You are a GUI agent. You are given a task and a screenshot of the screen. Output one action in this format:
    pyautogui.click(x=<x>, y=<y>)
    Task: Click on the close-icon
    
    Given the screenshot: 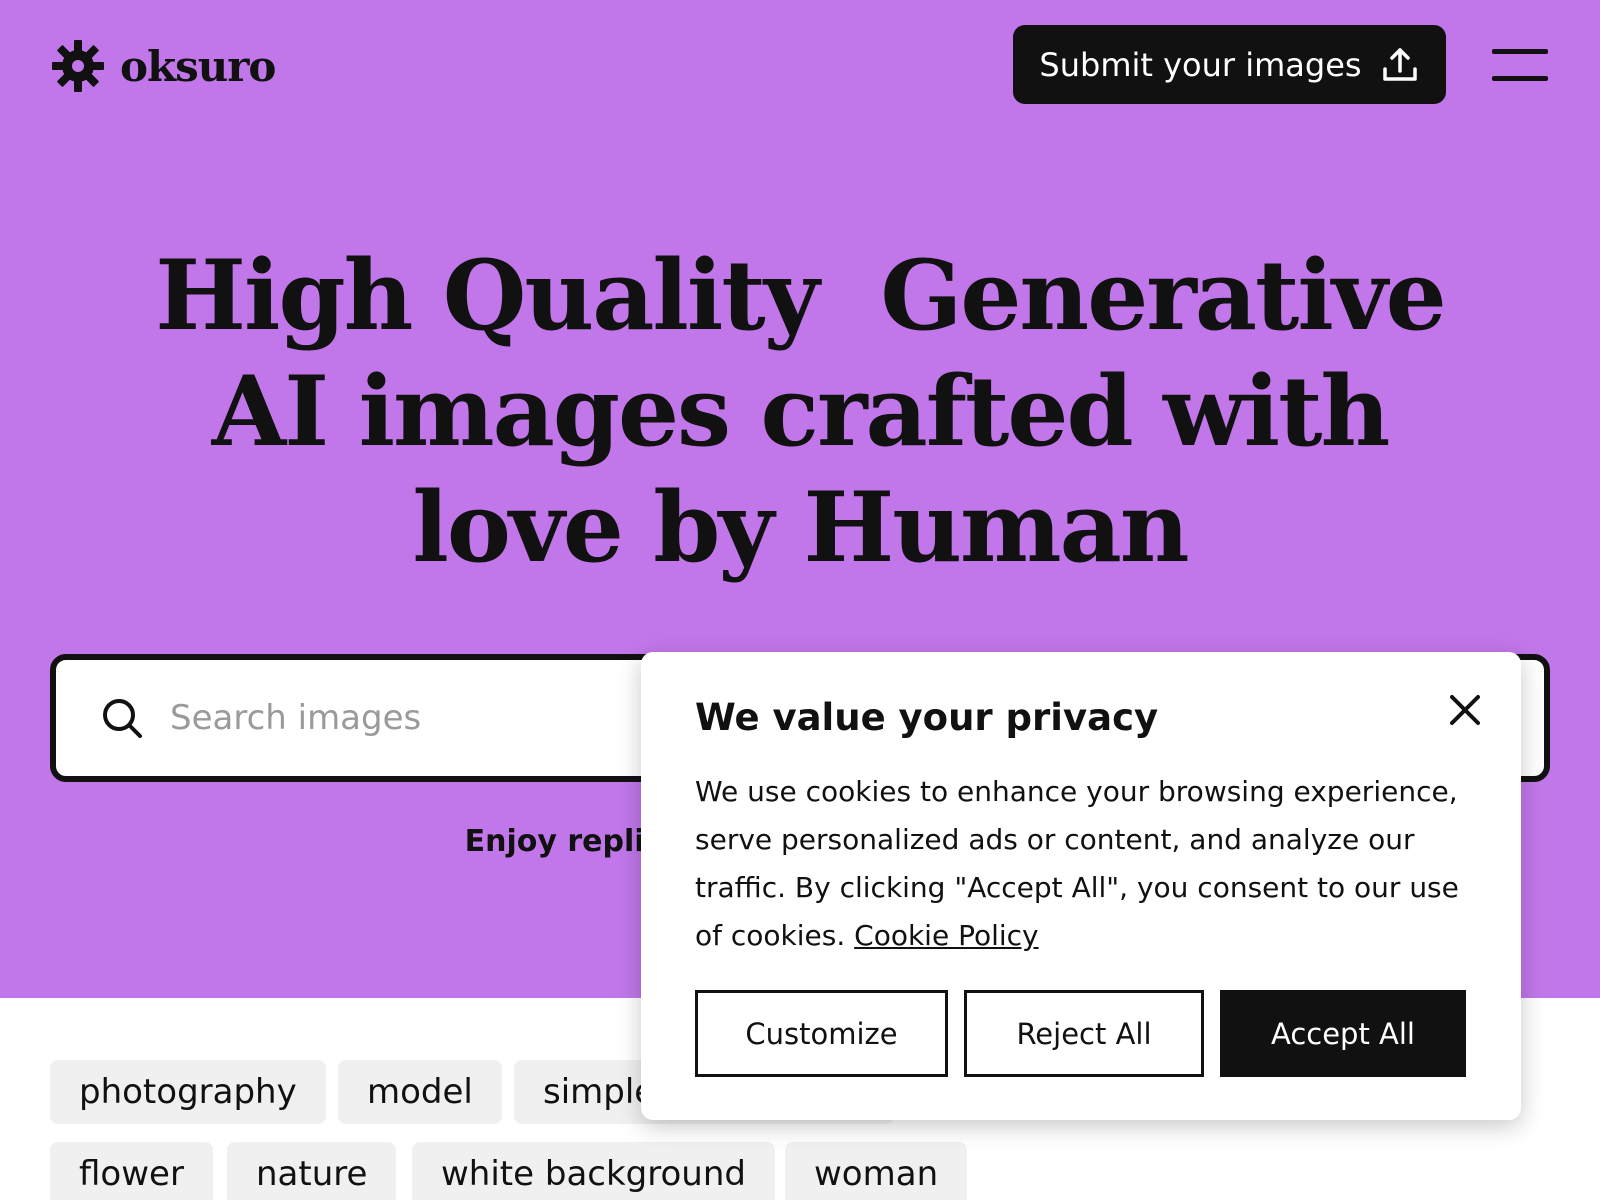 What is the action you would take?
    pyautogui.click(x=1465, y=710)
    